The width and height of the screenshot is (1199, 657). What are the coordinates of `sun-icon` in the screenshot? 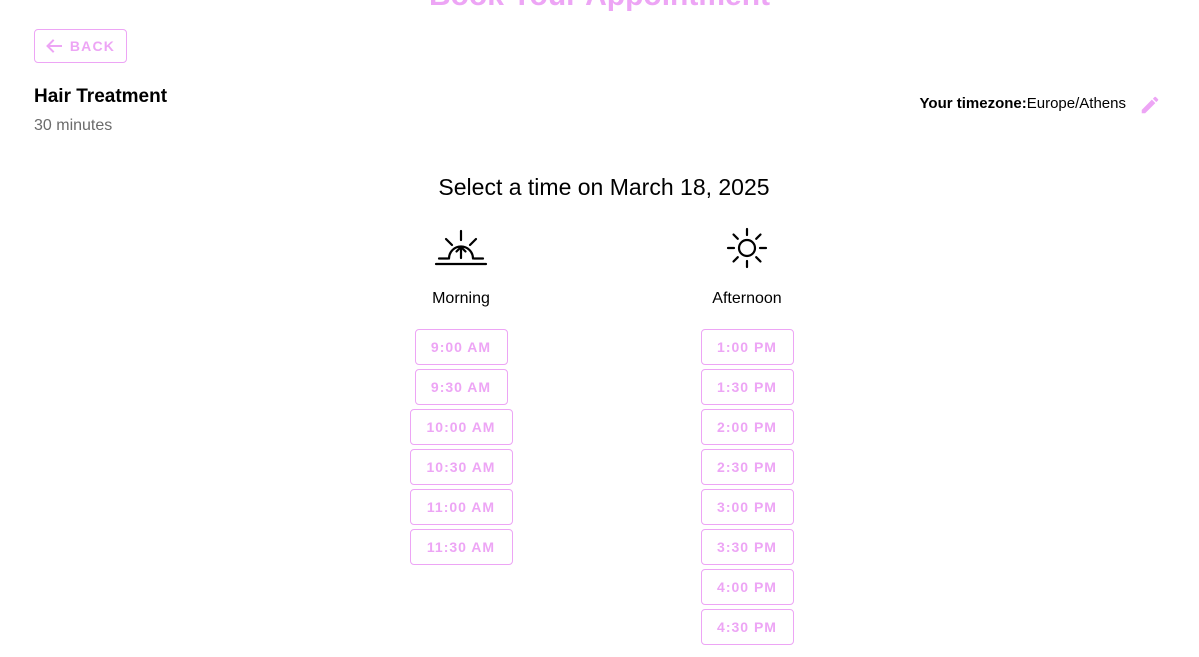 It's located at (747, 248).